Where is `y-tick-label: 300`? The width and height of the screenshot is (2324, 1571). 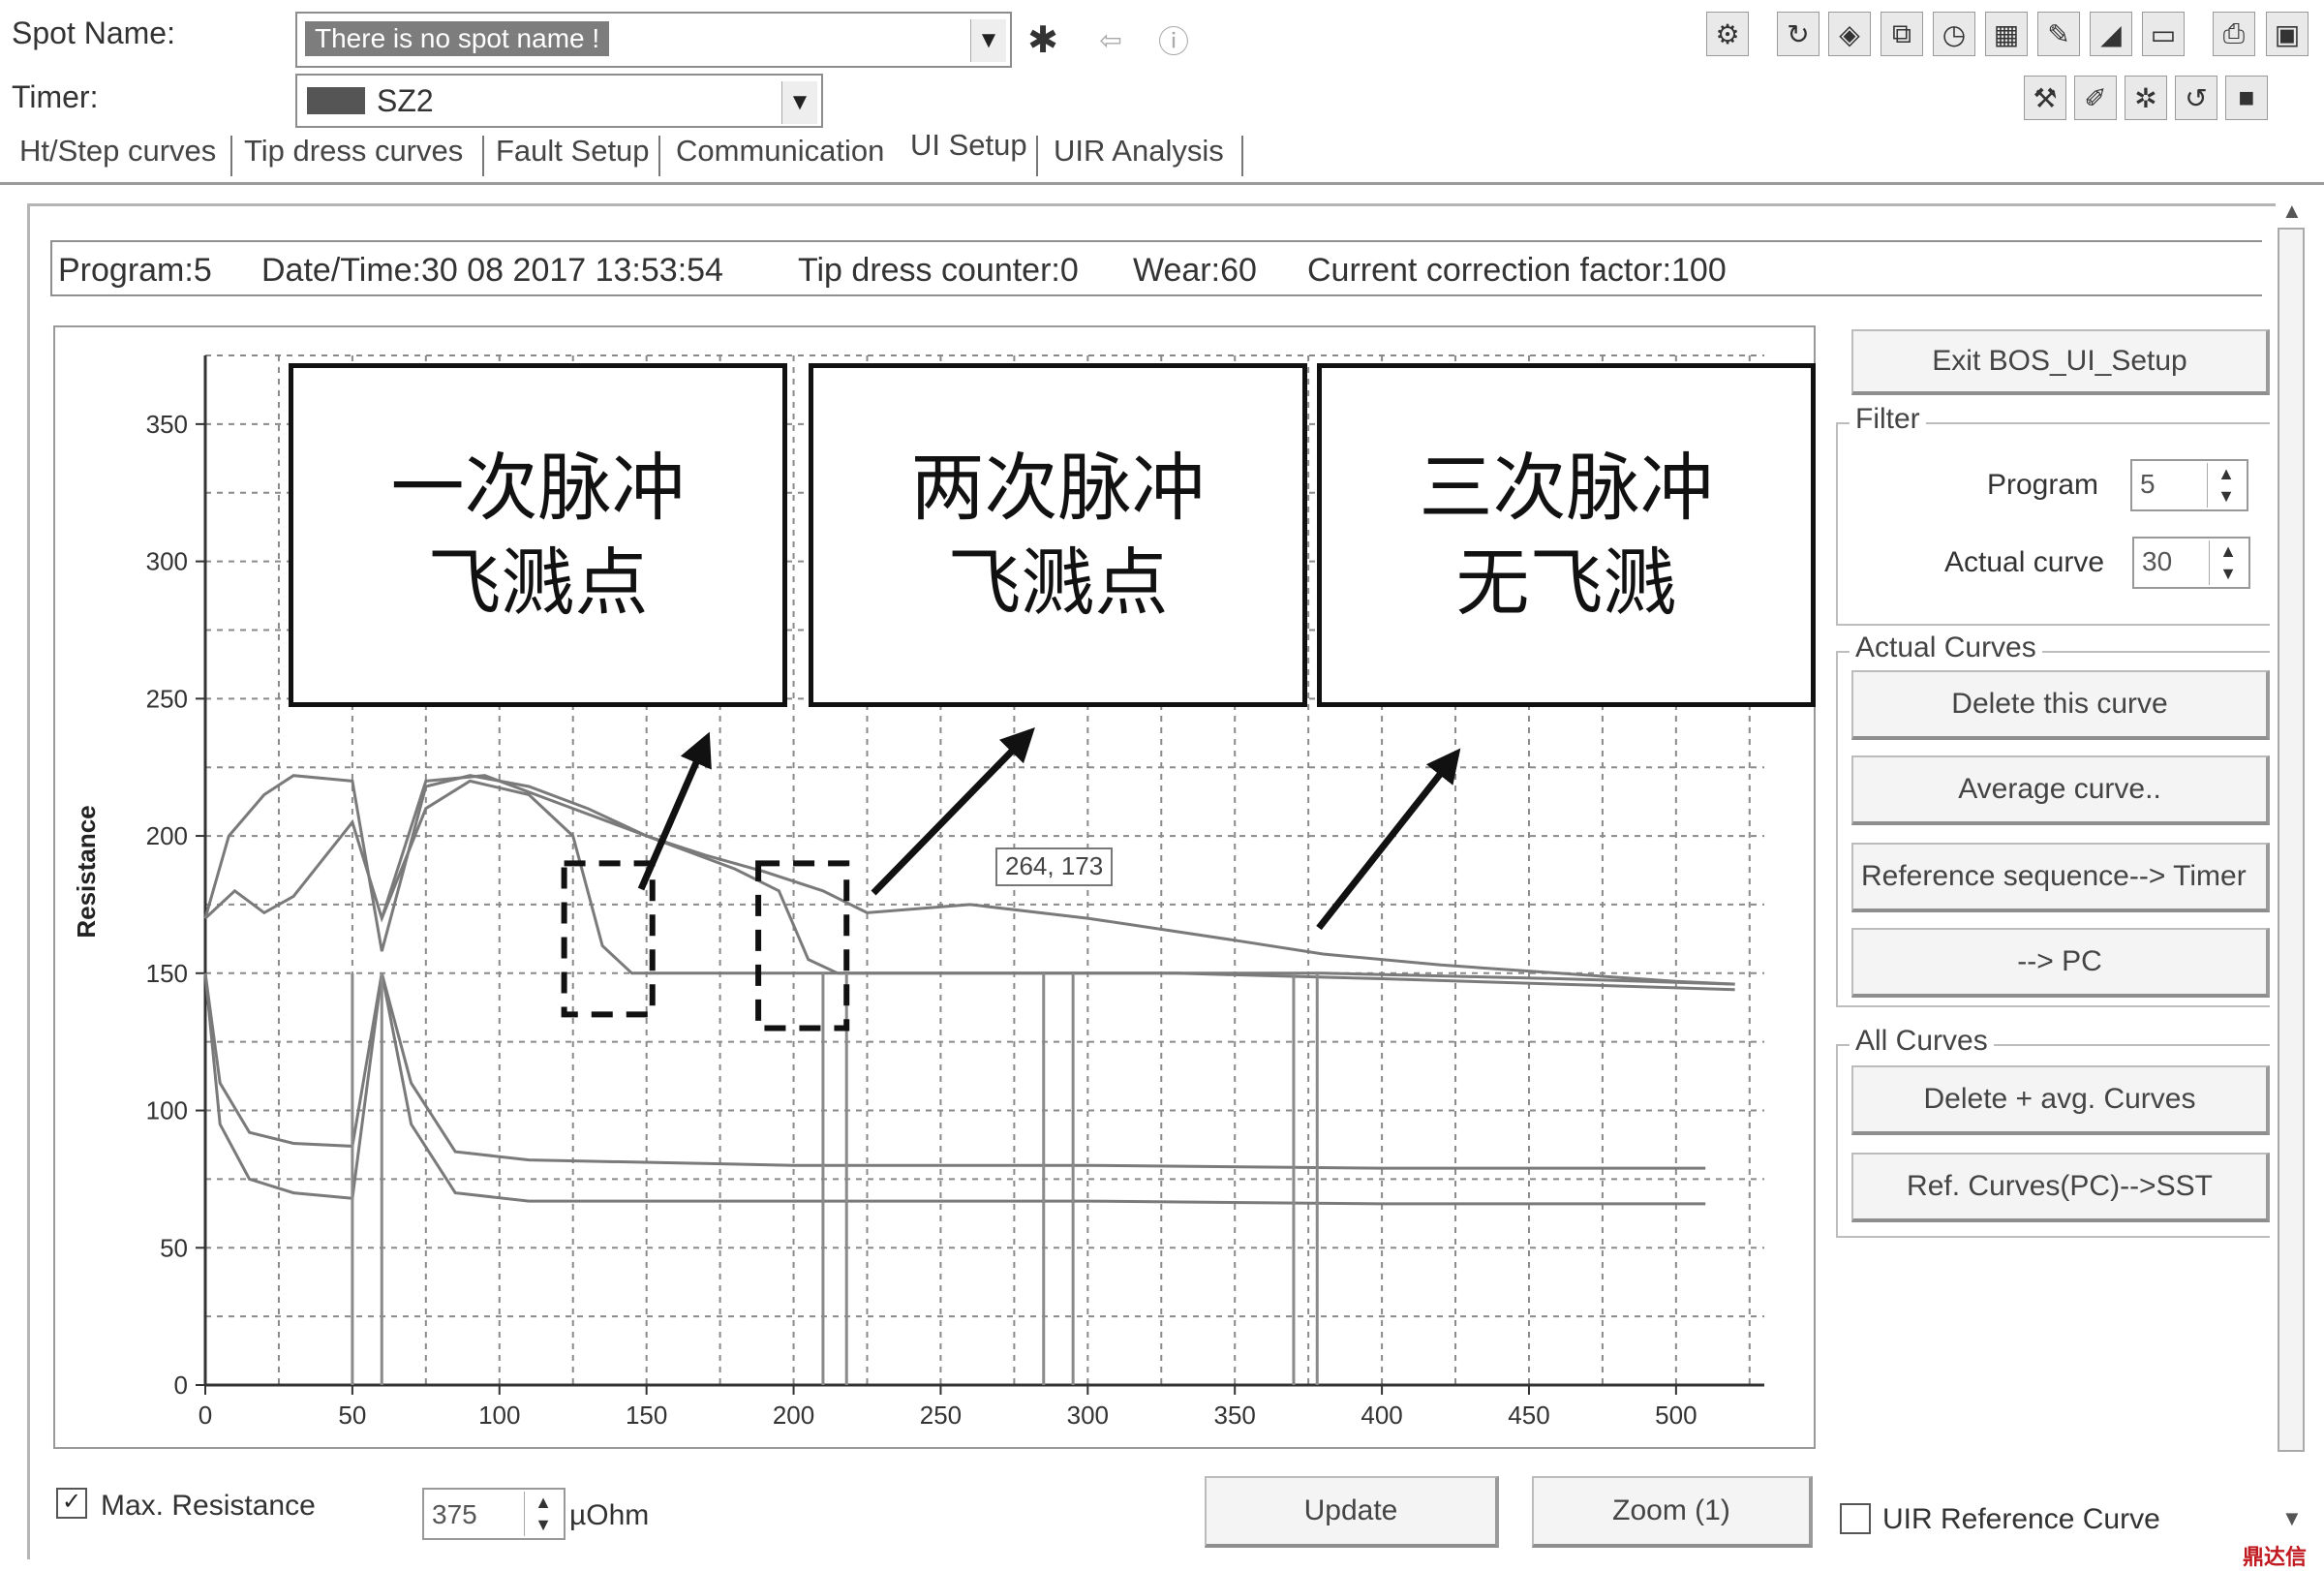
y-tick-label: 300 is located at coordinates (167, 561).